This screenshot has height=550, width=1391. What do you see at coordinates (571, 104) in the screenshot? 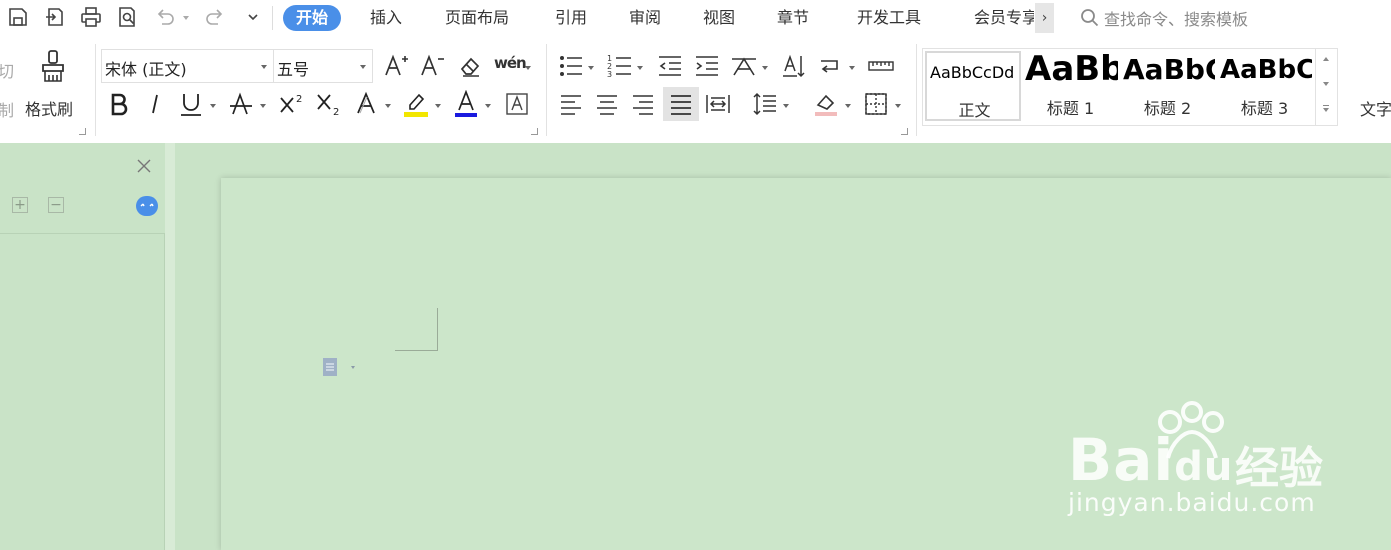
I see `align-left-icon` at bounding box center [571, 104].